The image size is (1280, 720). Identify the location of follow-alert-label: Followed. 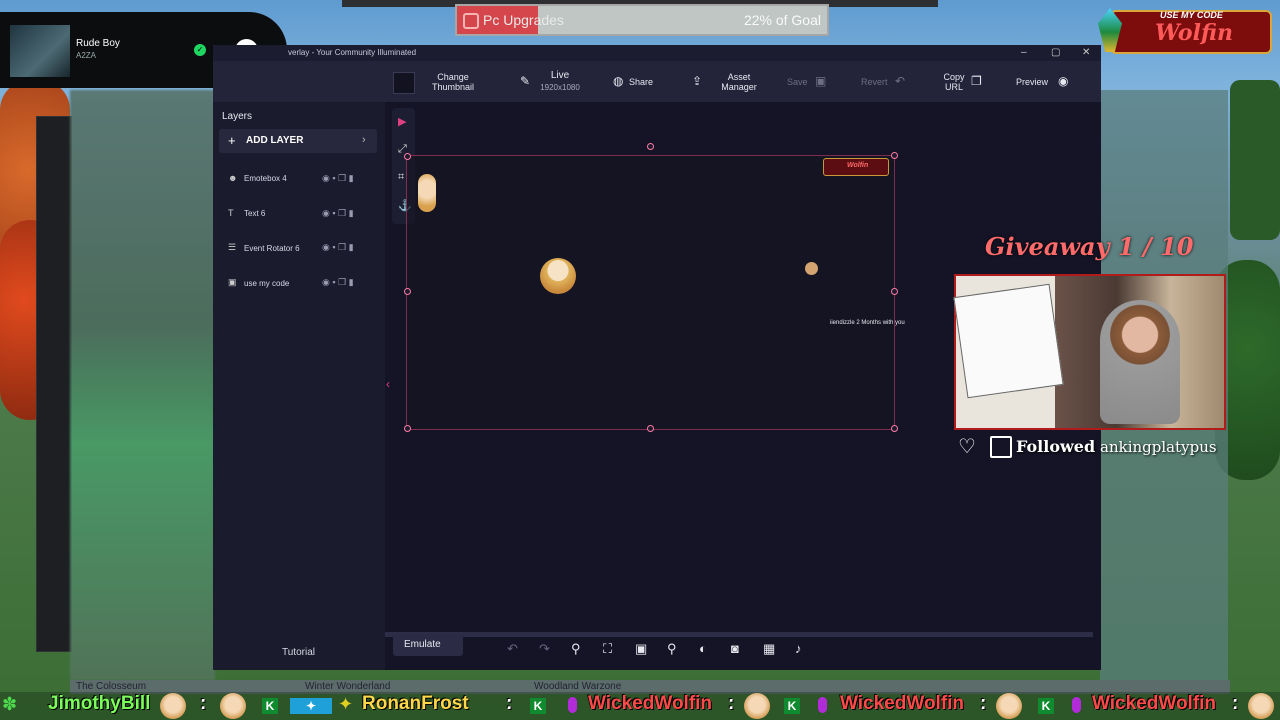
(1056, 446).